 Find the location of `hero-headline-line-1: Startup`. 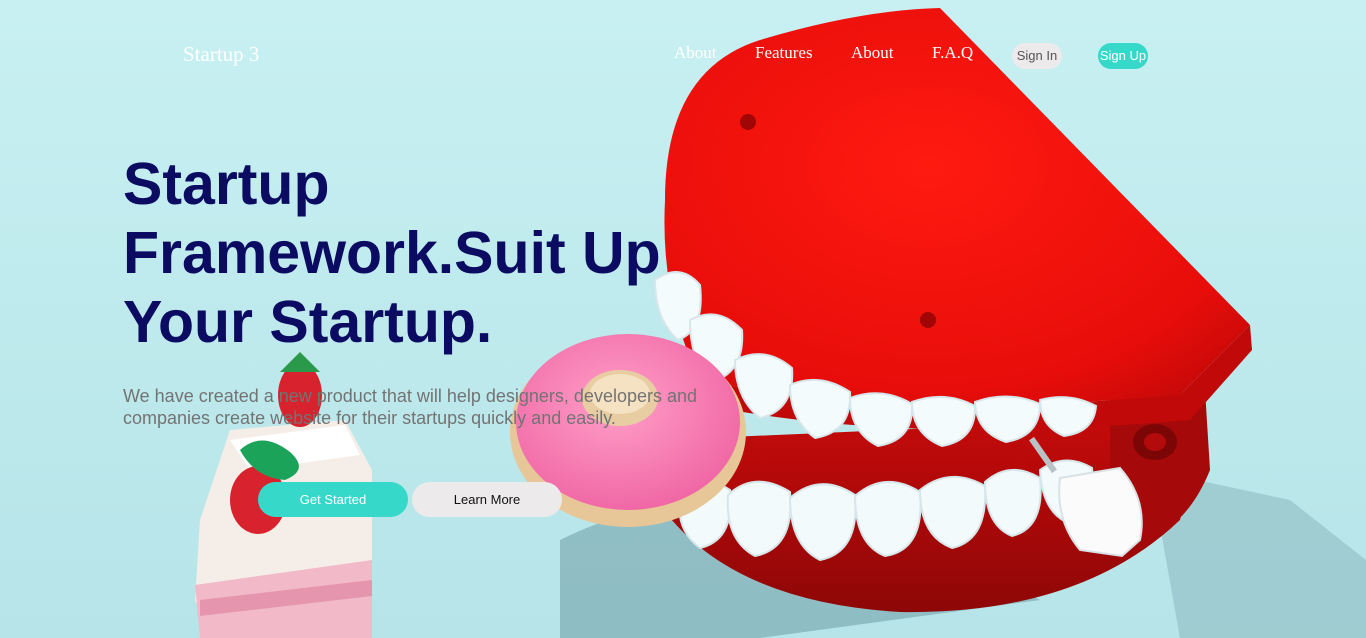

hero-headline-line-1: Startup is located at coordinates (226, 184).